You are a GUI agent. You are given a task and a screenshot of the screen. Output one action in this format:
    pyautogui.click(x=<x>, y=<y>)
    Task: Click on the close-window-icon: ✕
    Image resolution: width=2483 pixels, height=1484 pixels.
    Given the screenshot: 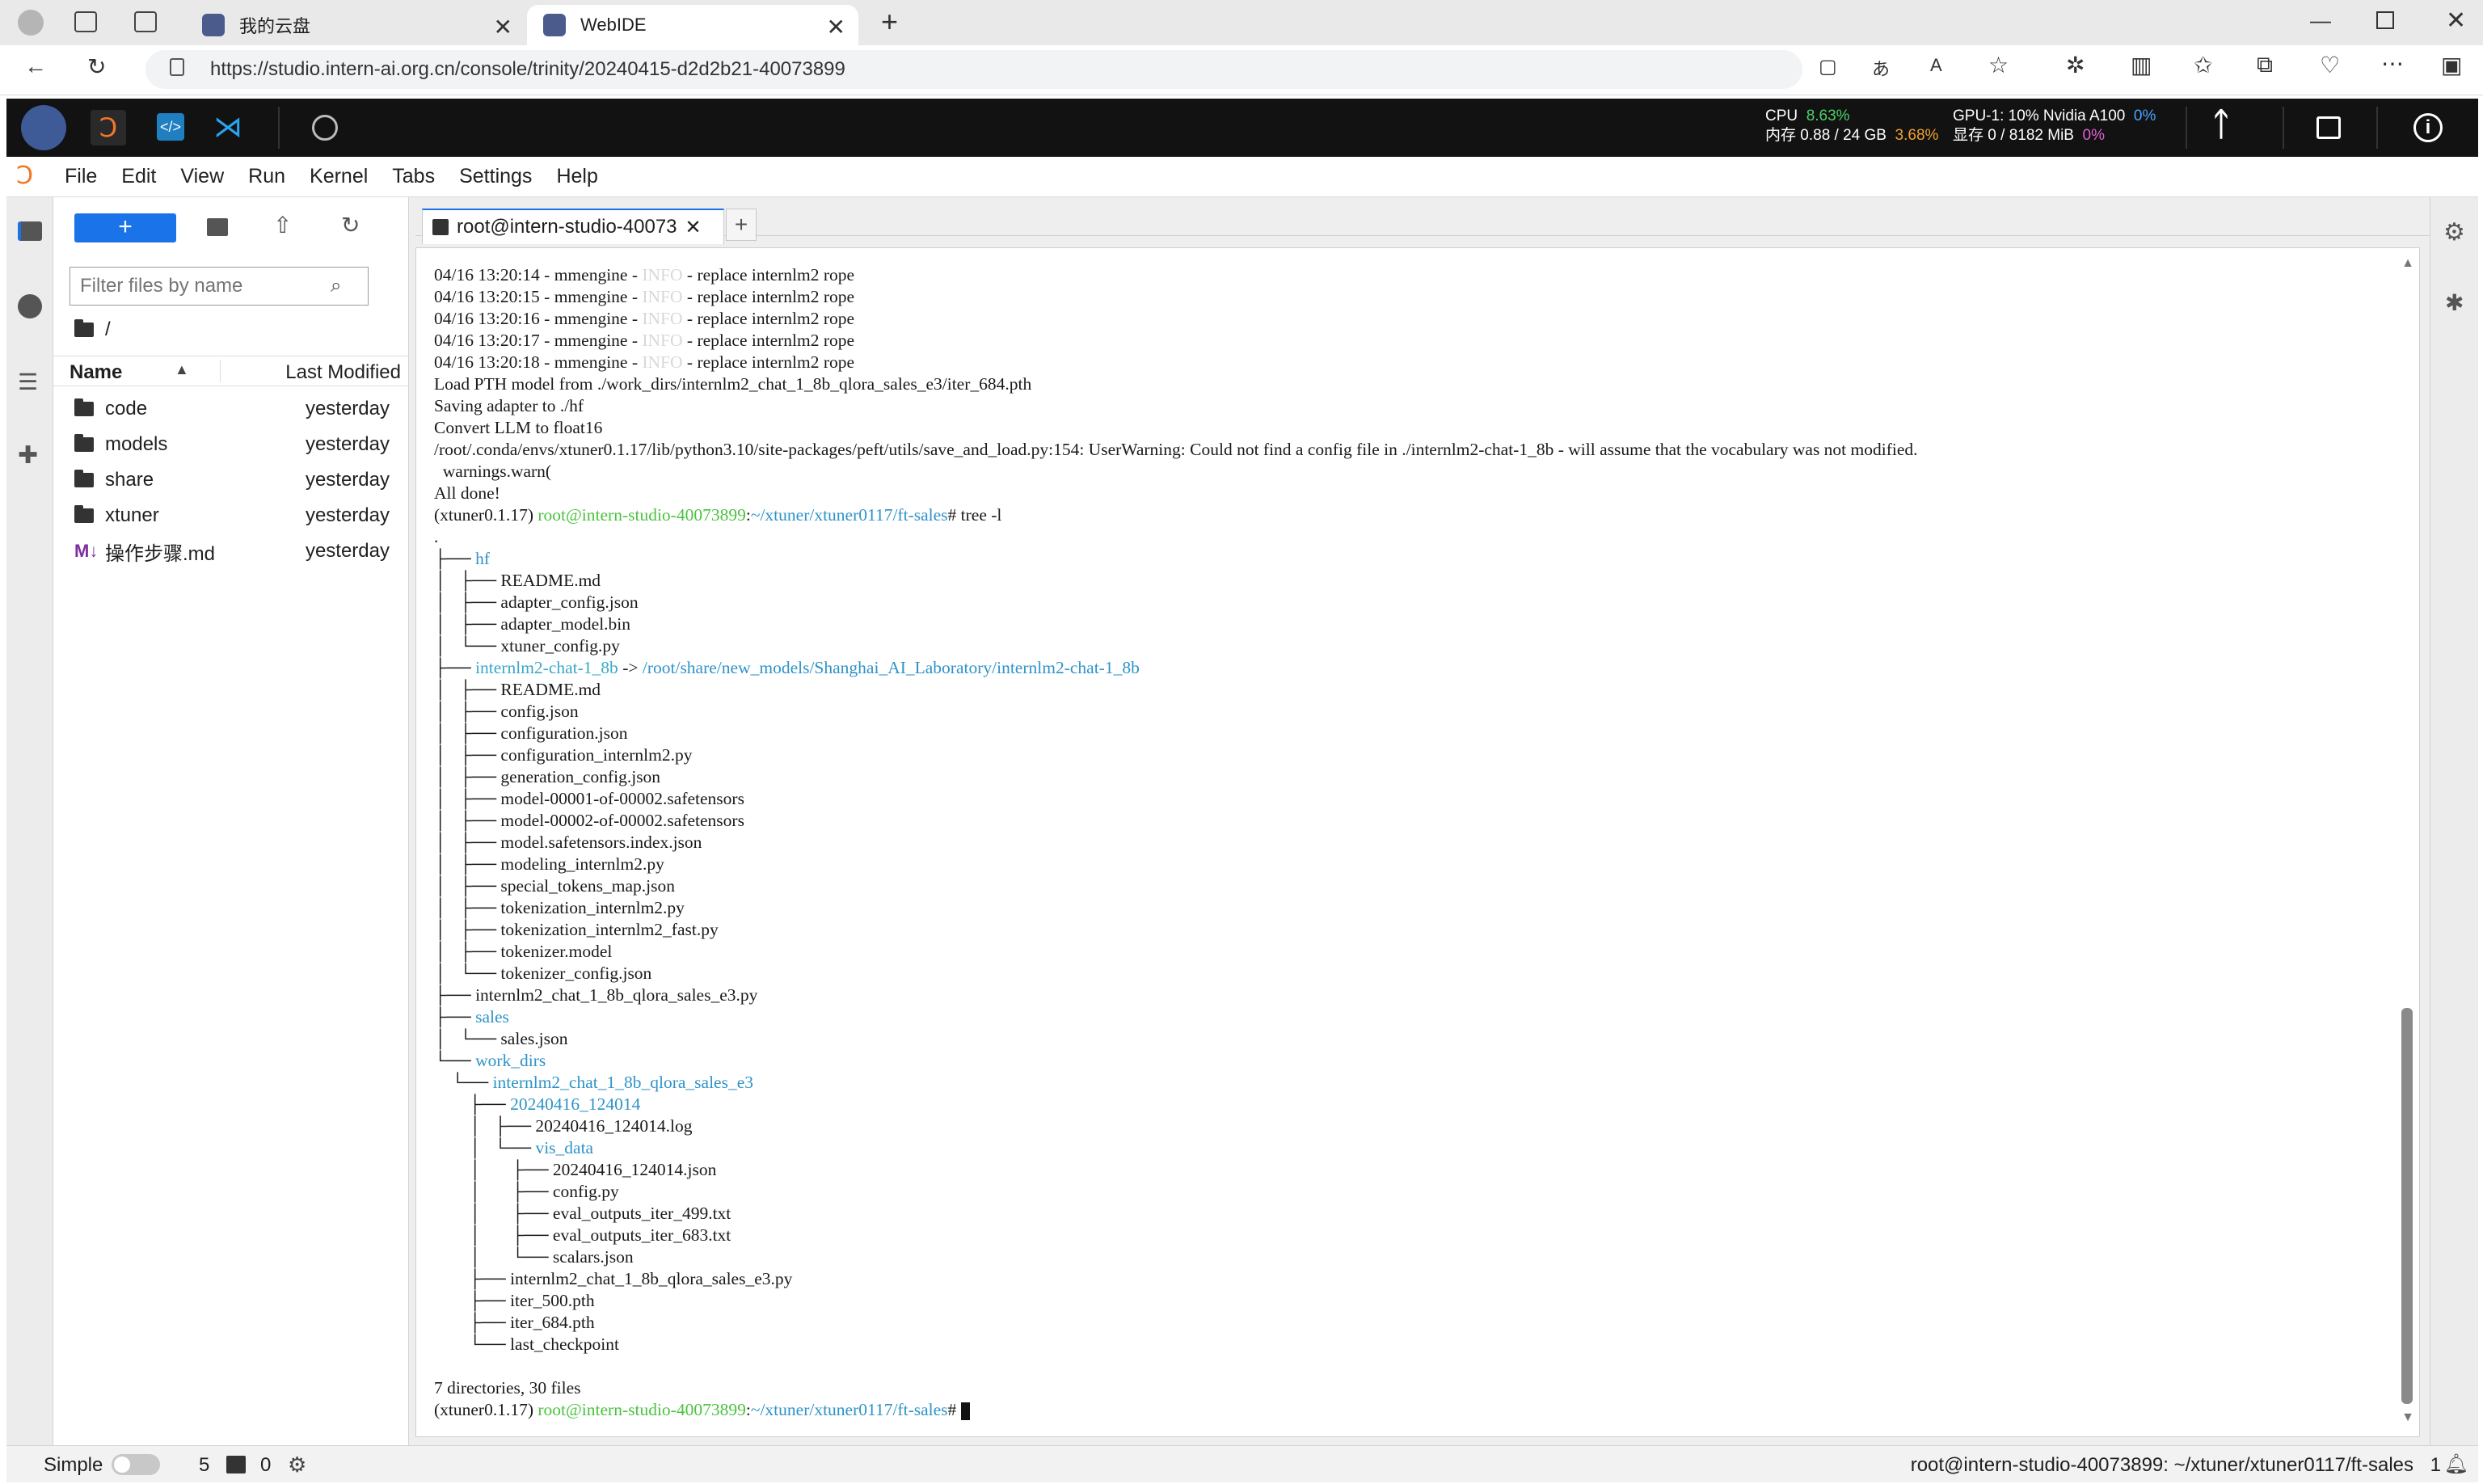 What is the action you would take?
    pyautogui.click(x=2456, y=20)
    